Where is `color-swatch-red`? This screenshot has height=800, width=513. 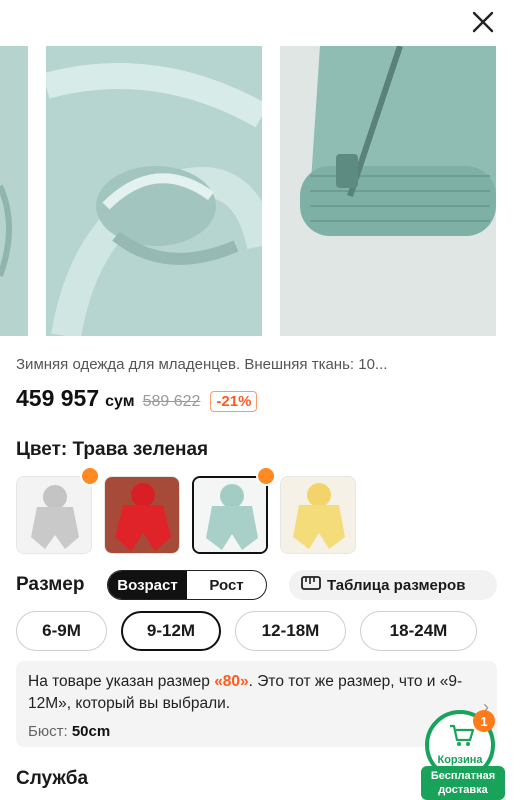
color-swatch-red is located at coordinates (142, 515).